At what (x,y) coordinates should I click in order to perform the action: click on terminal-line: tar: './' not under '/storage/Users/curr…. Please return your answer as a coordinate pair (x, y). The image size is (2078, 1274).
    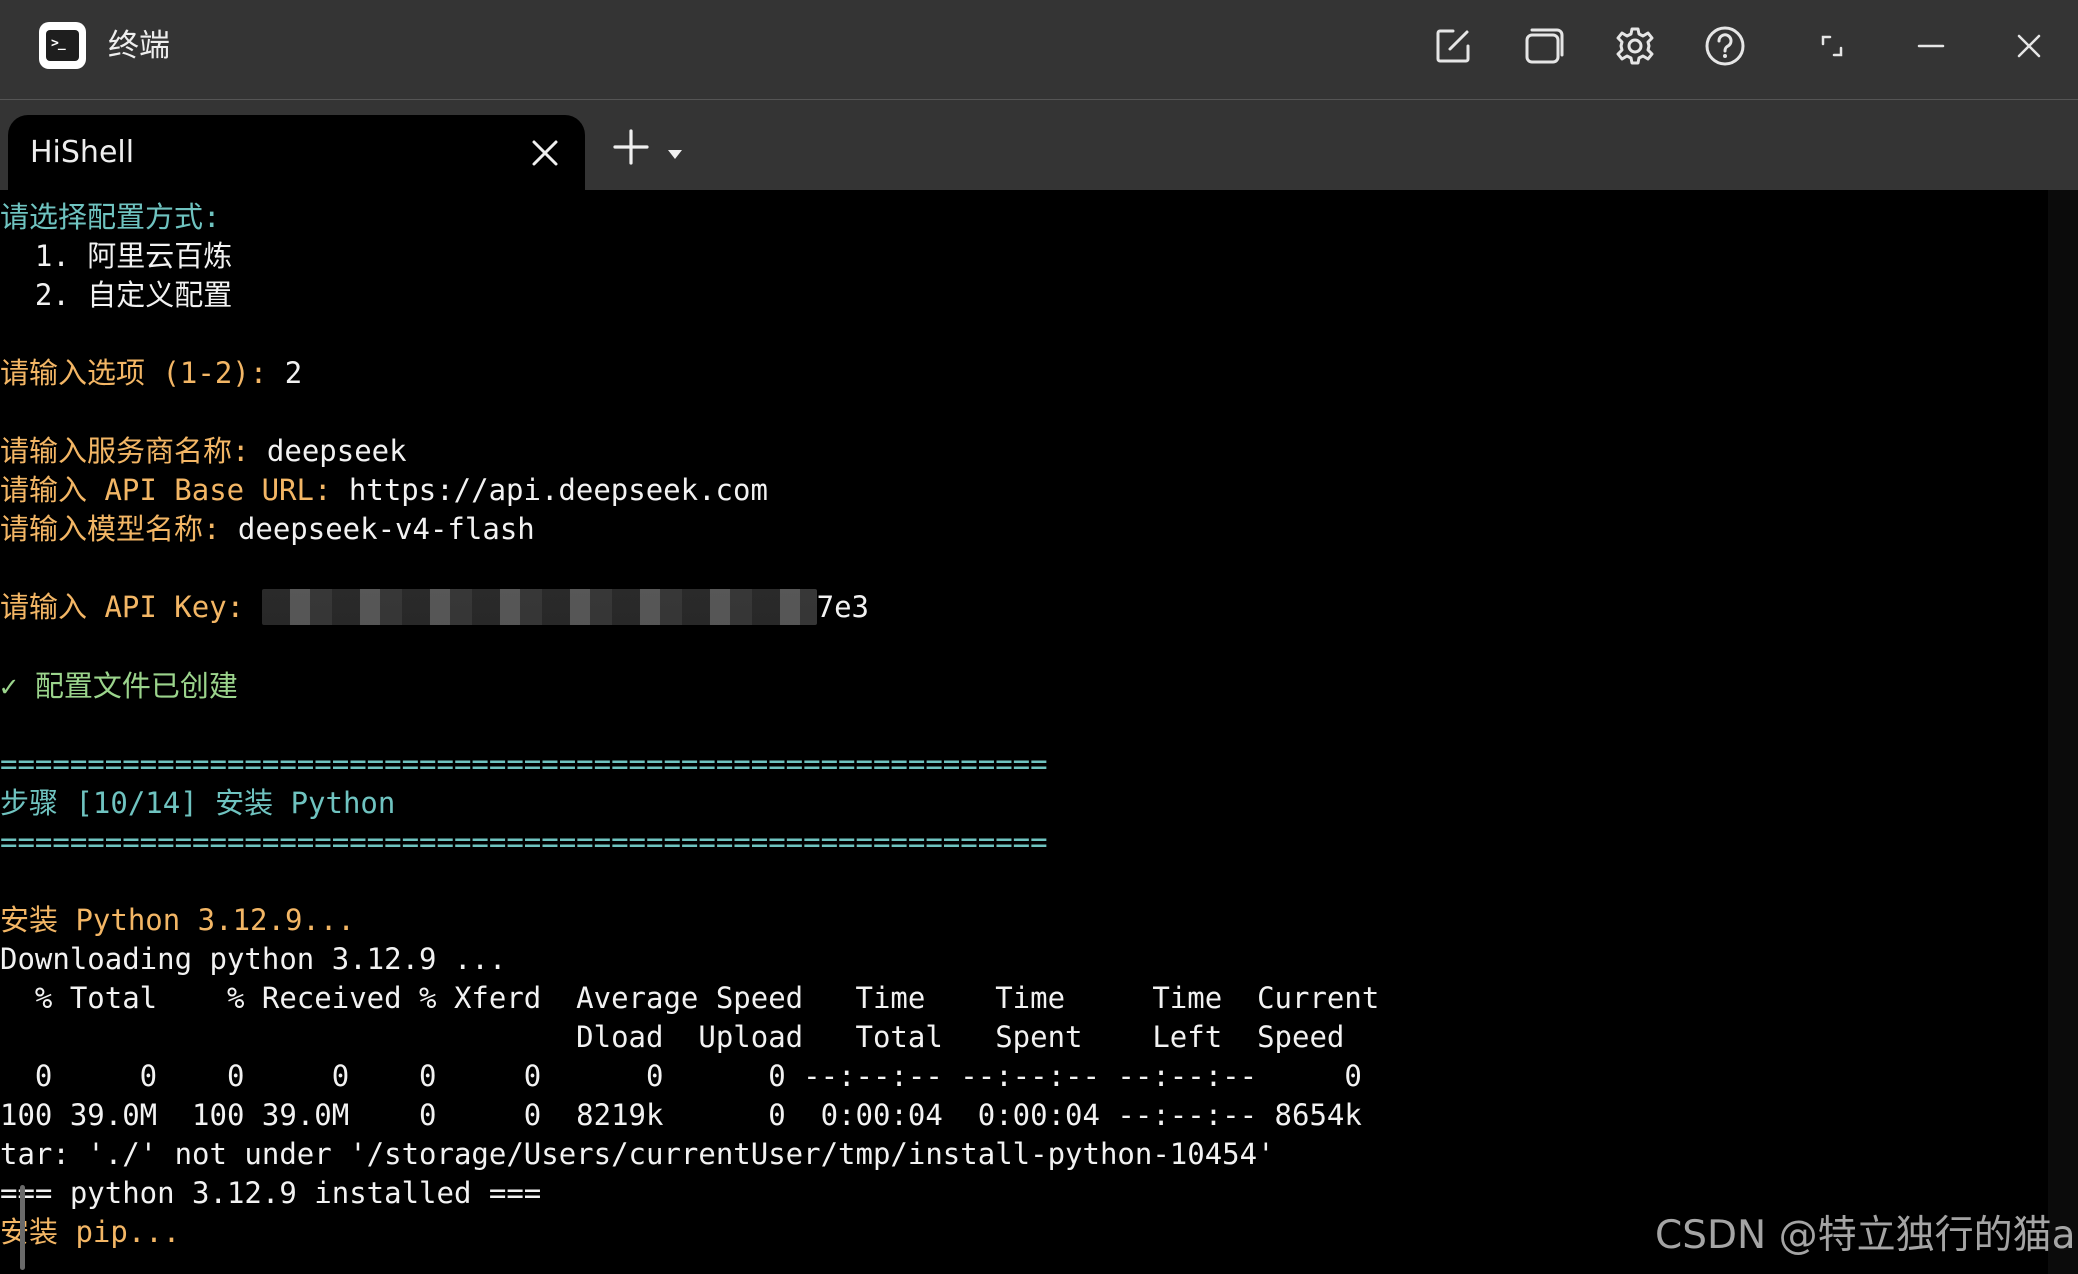
    Looking at the image, I should click on (689, 1154).